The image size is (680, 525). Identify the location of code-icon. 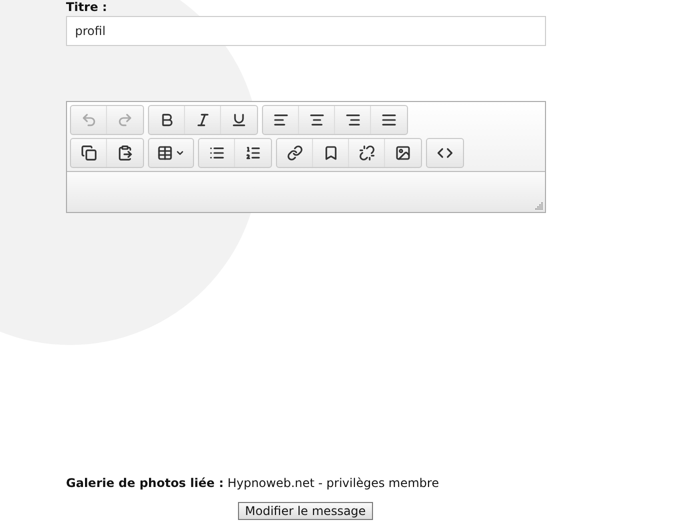
(445, 153).